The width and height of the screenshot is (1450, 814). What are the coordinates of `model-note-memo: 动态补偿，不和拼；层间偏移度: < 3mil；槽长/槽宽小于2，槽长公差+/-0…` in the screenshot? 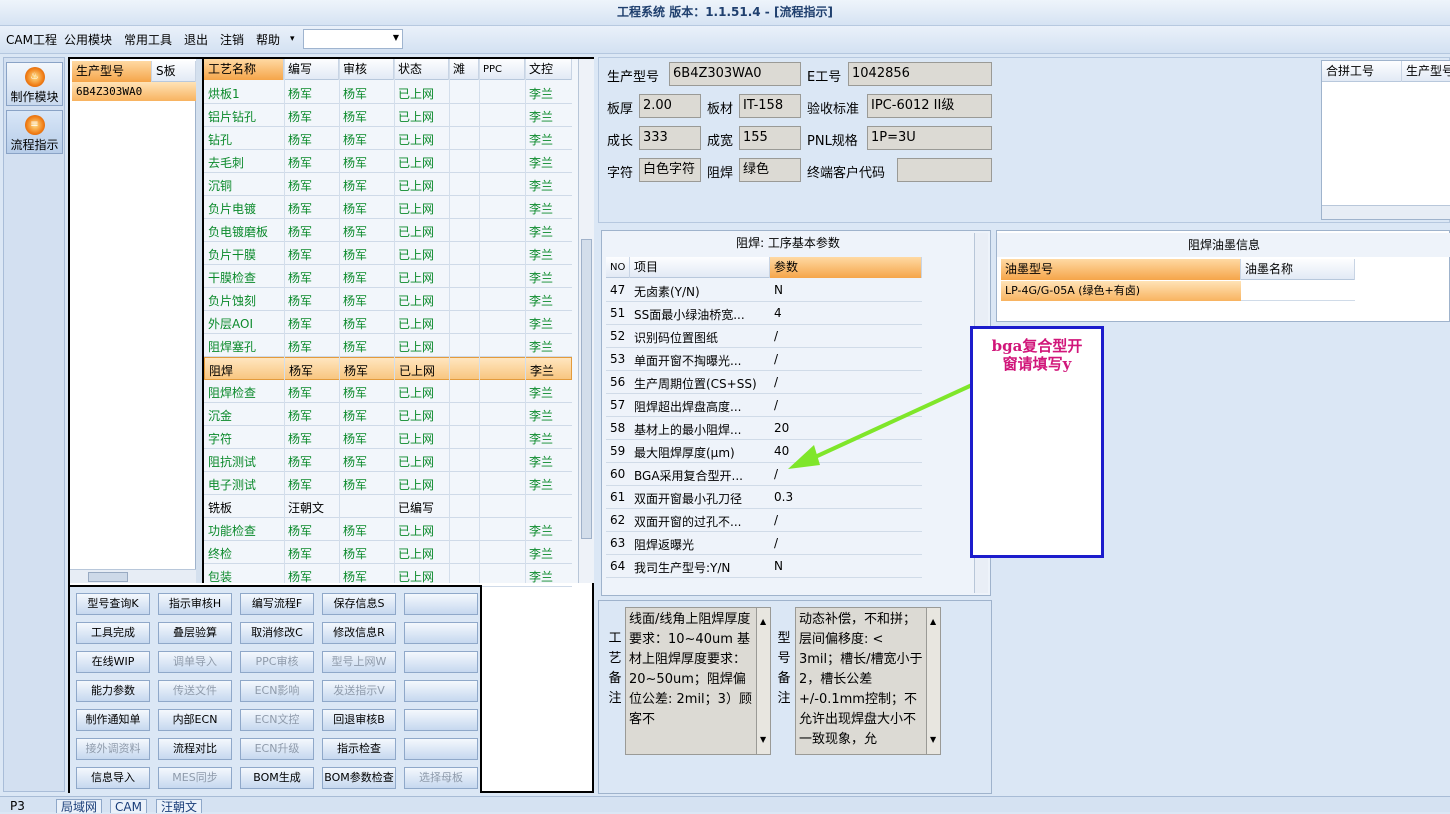 It's located at (868, 681).